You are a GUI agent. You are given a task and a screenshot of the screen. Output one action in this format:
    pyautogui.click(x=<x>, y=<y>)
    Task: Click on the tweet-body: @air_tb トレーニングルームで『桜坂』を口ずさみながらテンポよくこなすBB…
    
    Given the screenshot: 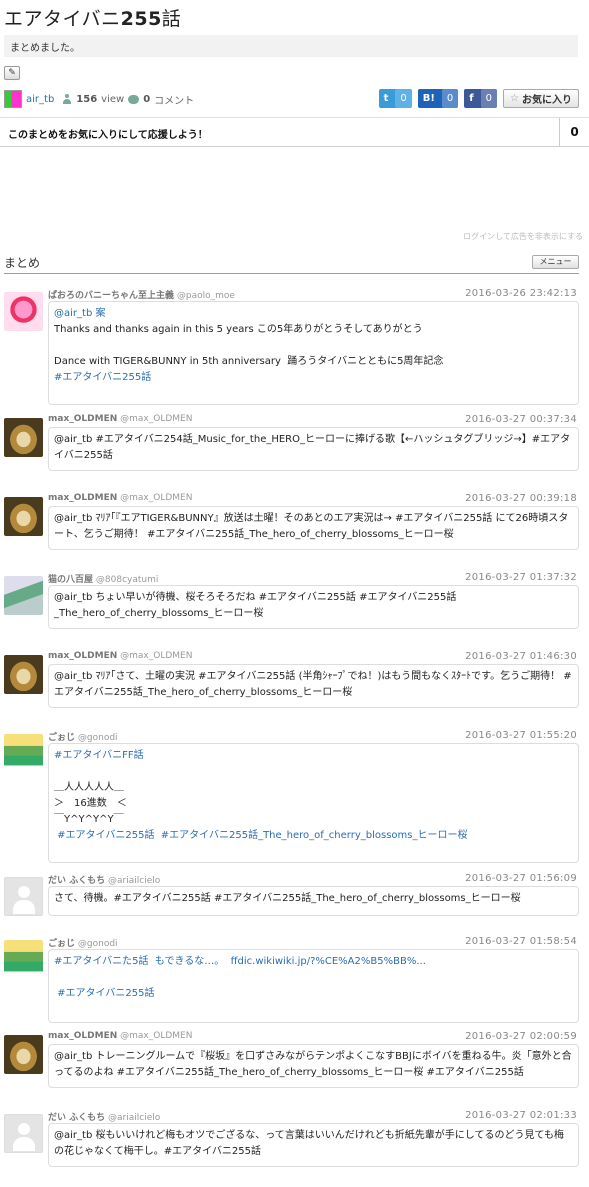 What is the action you would take?
    pyautogui.click(x=313, y=1066)
    